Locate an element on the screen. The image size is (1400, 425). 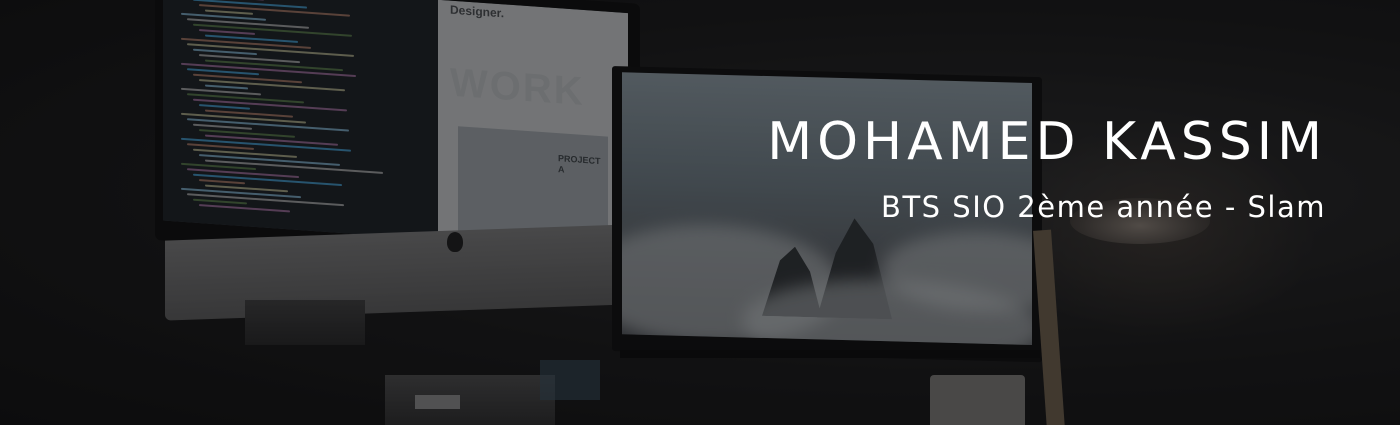
hero-subtitle: BTS SIO 2ème année - Slam is located at coordinates (1103, 207).